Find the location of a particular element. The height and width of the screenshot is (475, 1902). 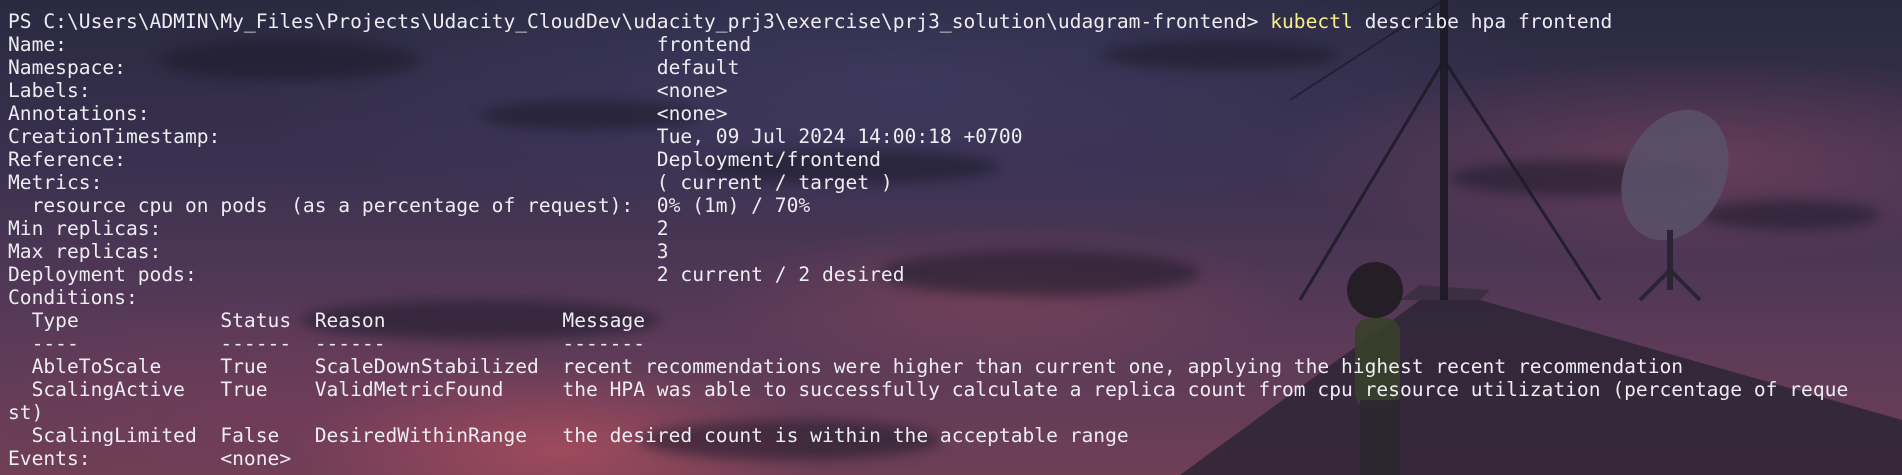

output-line: Min replicas: 2 is located at coordinates (338, 228).